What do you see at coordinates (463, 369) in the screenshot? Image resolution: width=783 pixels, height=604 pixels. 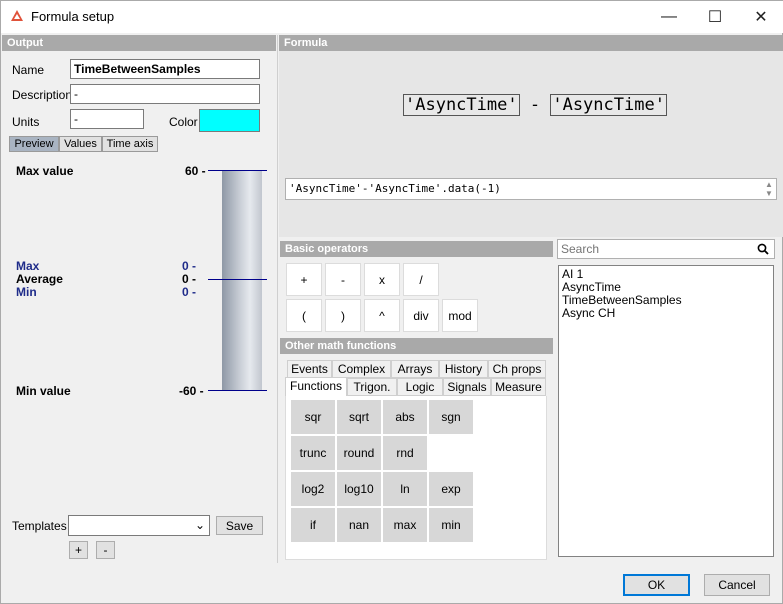 I see `tab-history: History` at bounding box center [463, 369].